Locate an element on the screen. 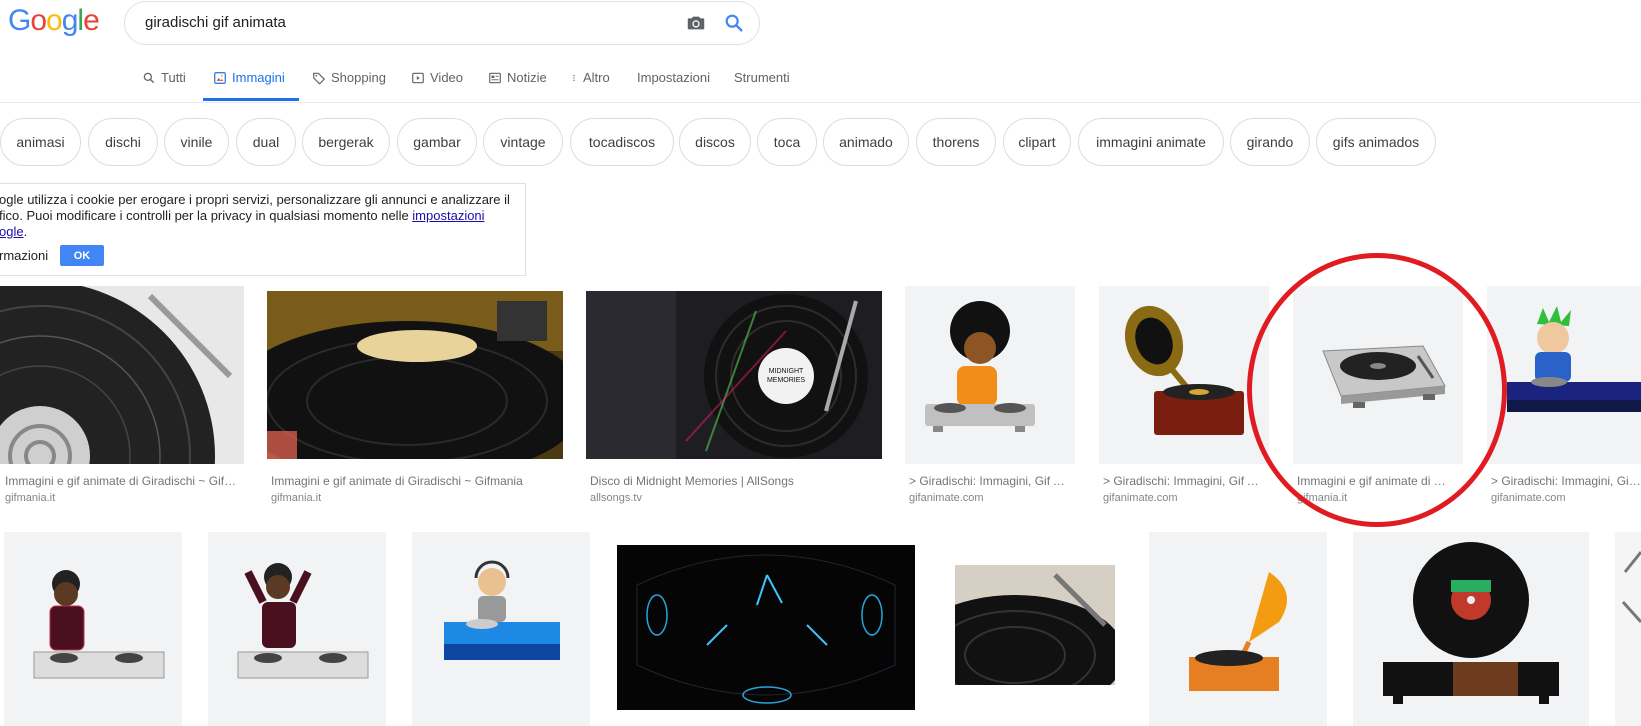 The image size is (1641, 726). tab-immagini: Immagini is located at coordinates (249, 77).